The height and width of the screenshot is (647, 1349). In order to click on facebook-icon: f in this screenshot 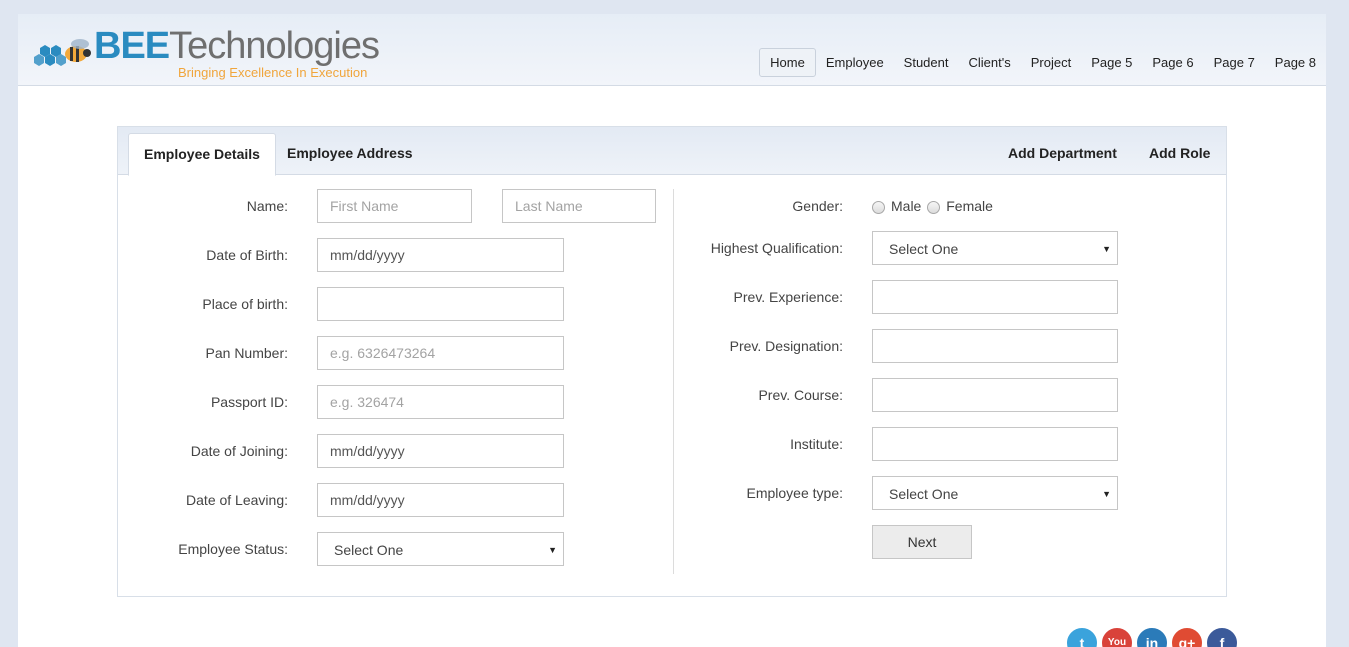, I will do `click(1222, 636)`.